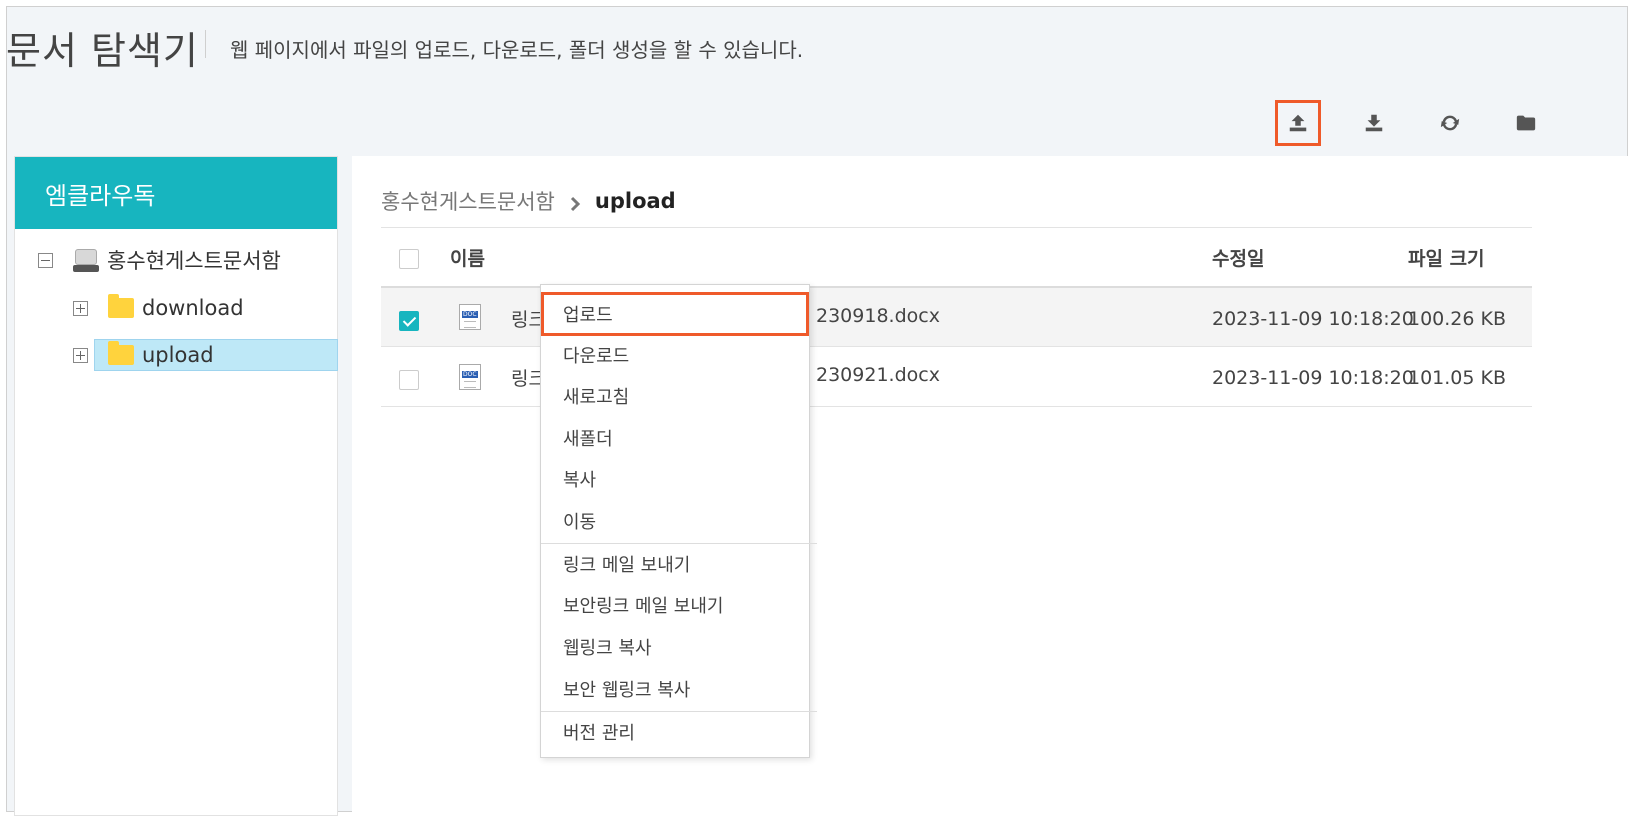 Image resolution: width=1635 pixels, height=817 pixels. I want to click on tree-item-upload: upload, so click(143, 355).